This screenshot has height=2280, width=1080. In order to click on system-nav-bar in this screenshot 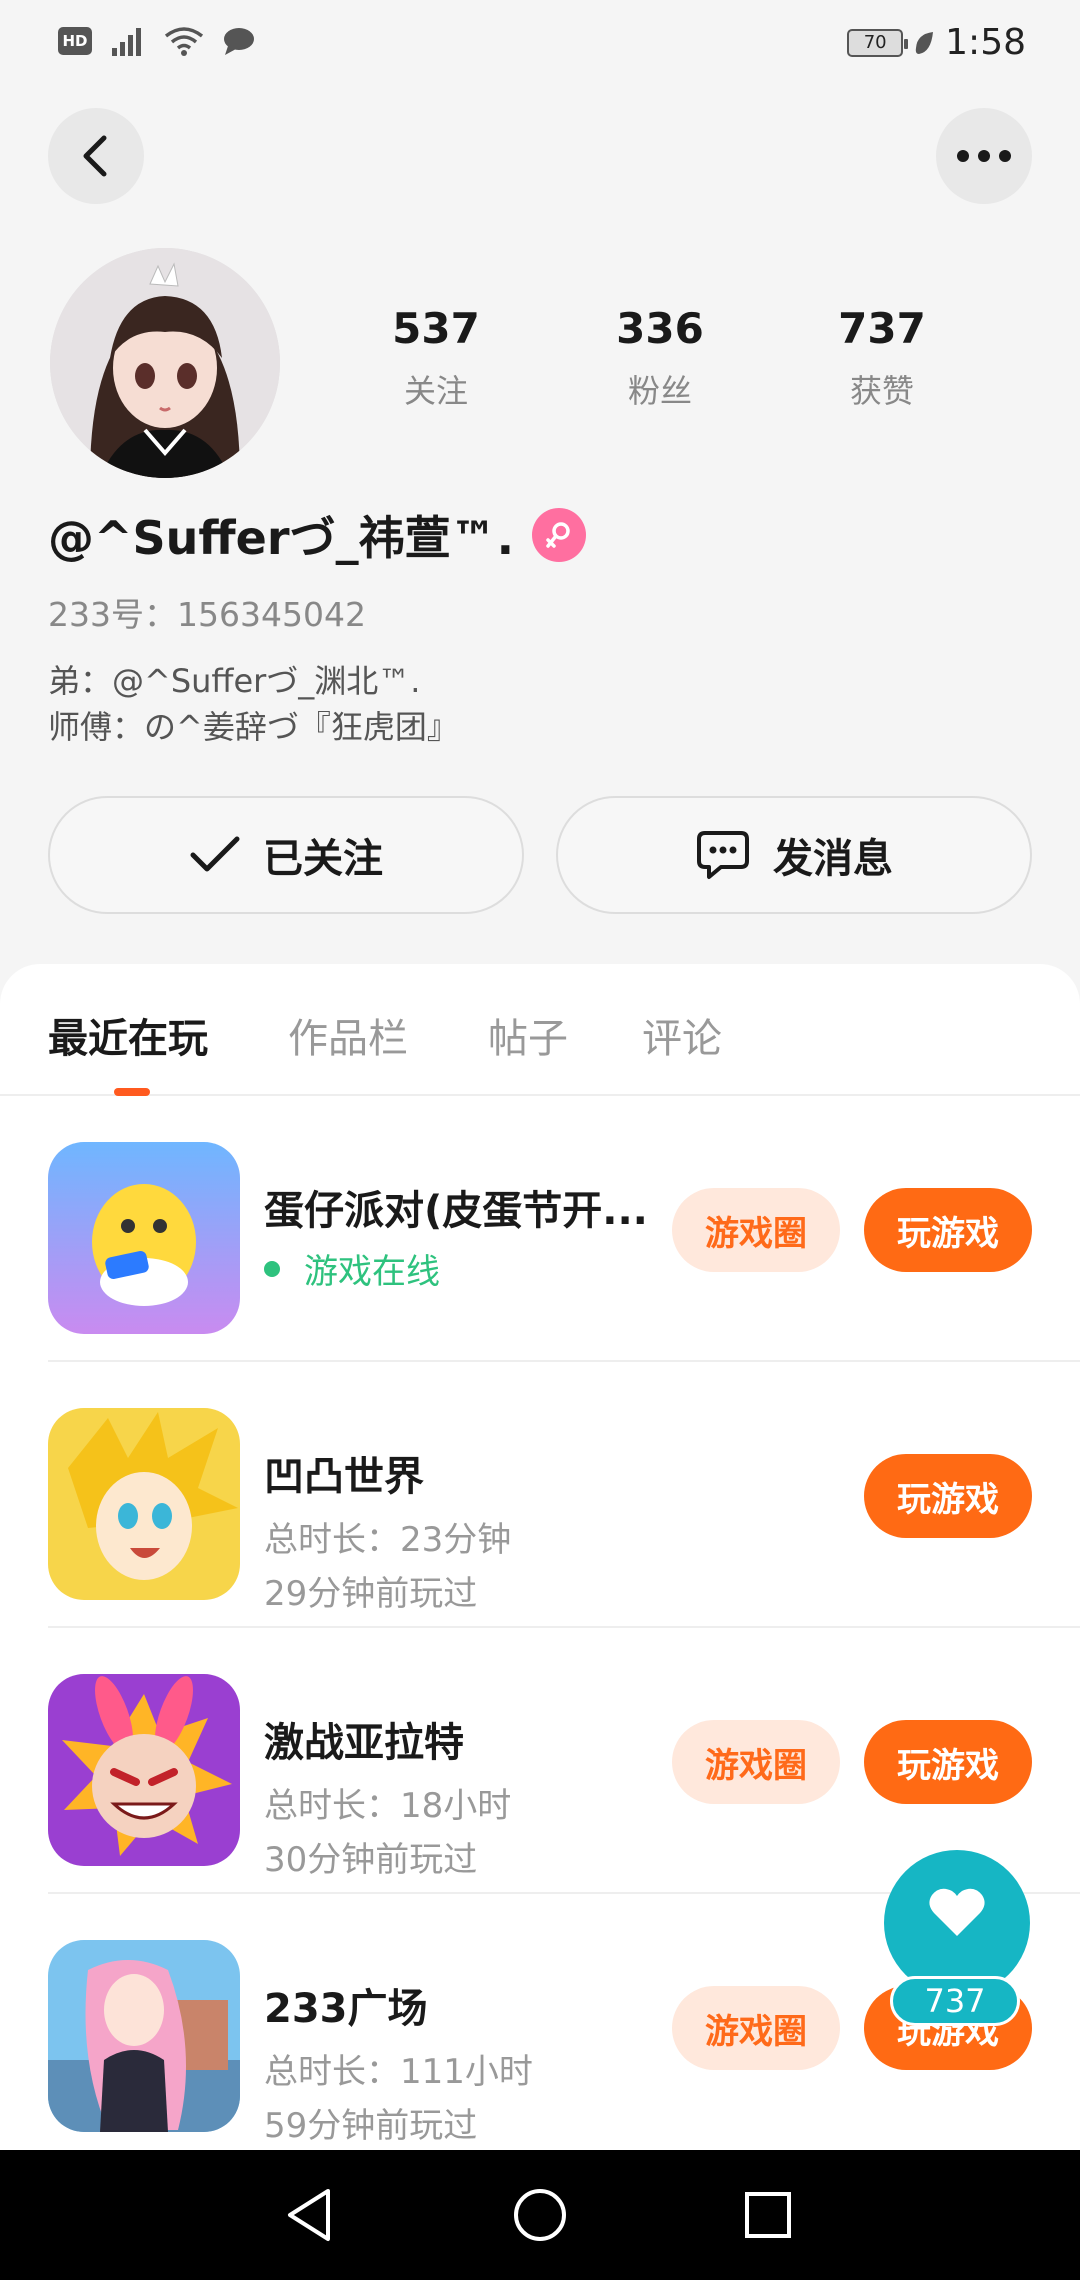, I will do `click(540, 2215)`.